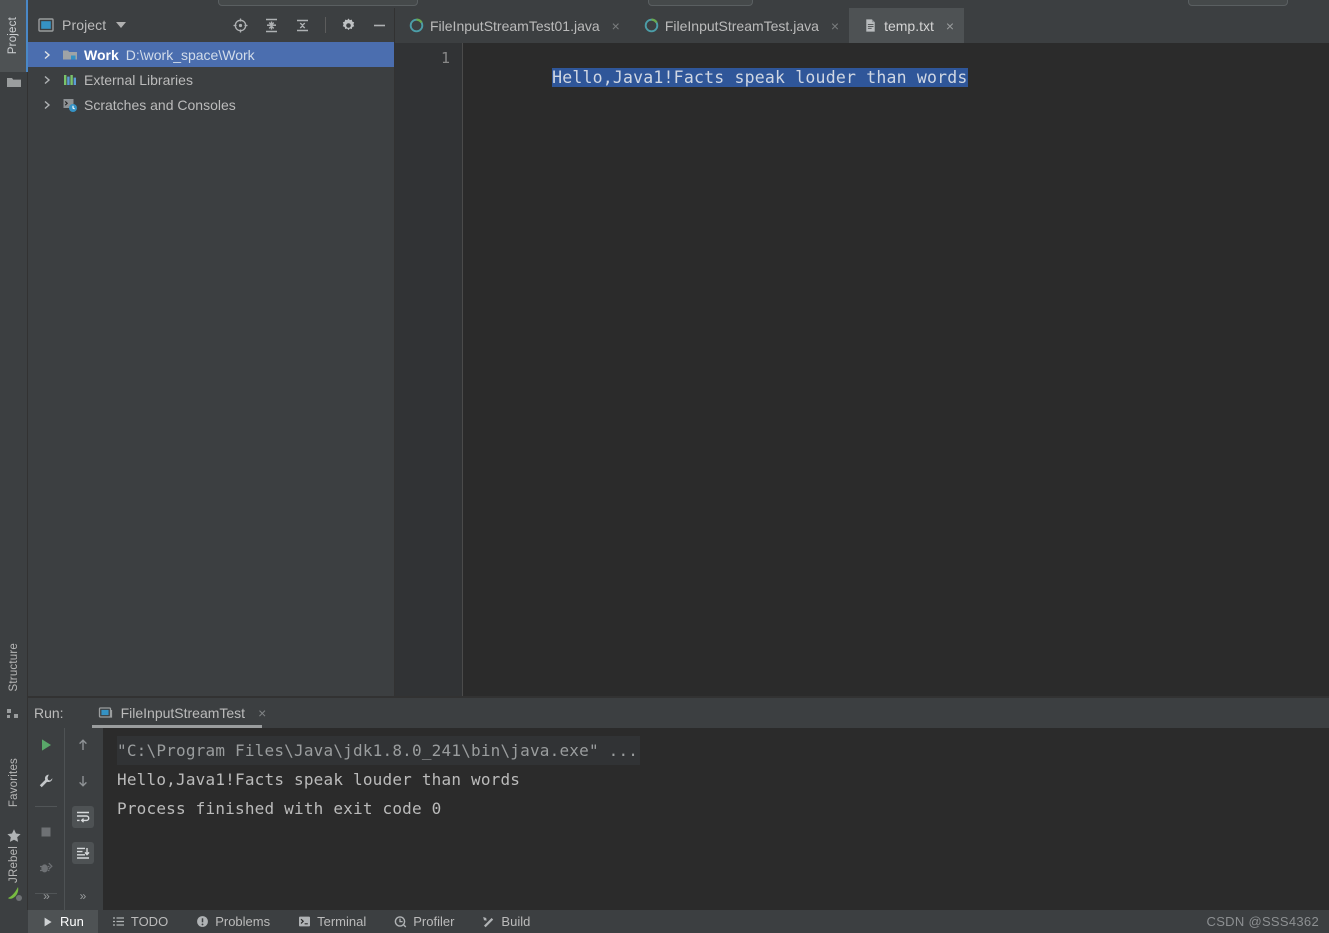 The width and height of the screenshot is (1329, 933). Describe the element at coordinates (400, 921) in the screenshot. I see `profiler-icon` at that location.